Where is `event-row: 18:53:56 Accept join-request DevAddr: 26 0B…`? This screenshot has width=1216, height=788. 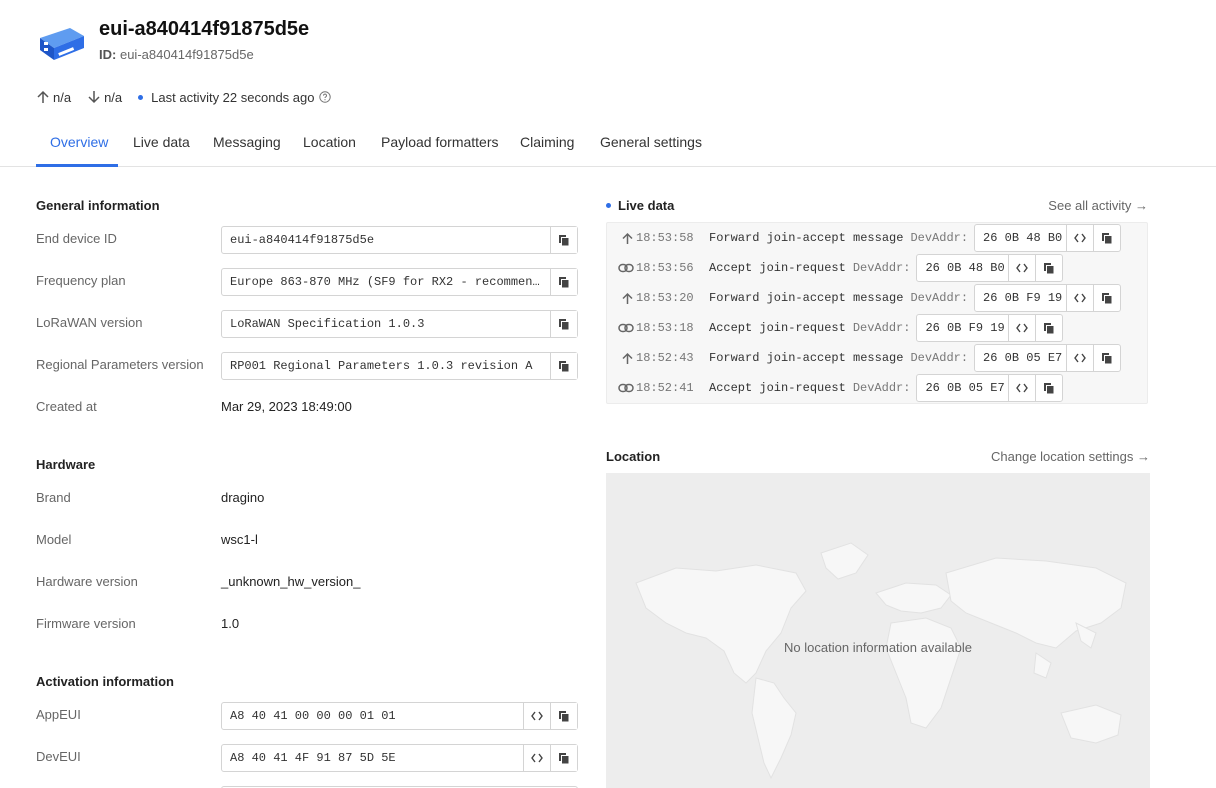
event-row: 18:53:56 Accept join-request DevAddr: 26 0B… is located at coordinates (835, 268).